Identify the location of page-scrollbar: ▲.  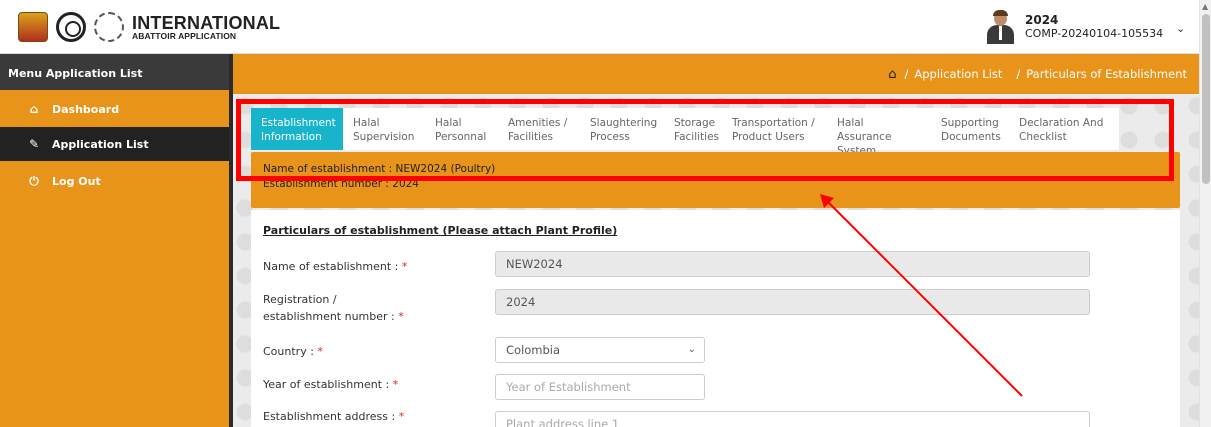
(1205, 213).